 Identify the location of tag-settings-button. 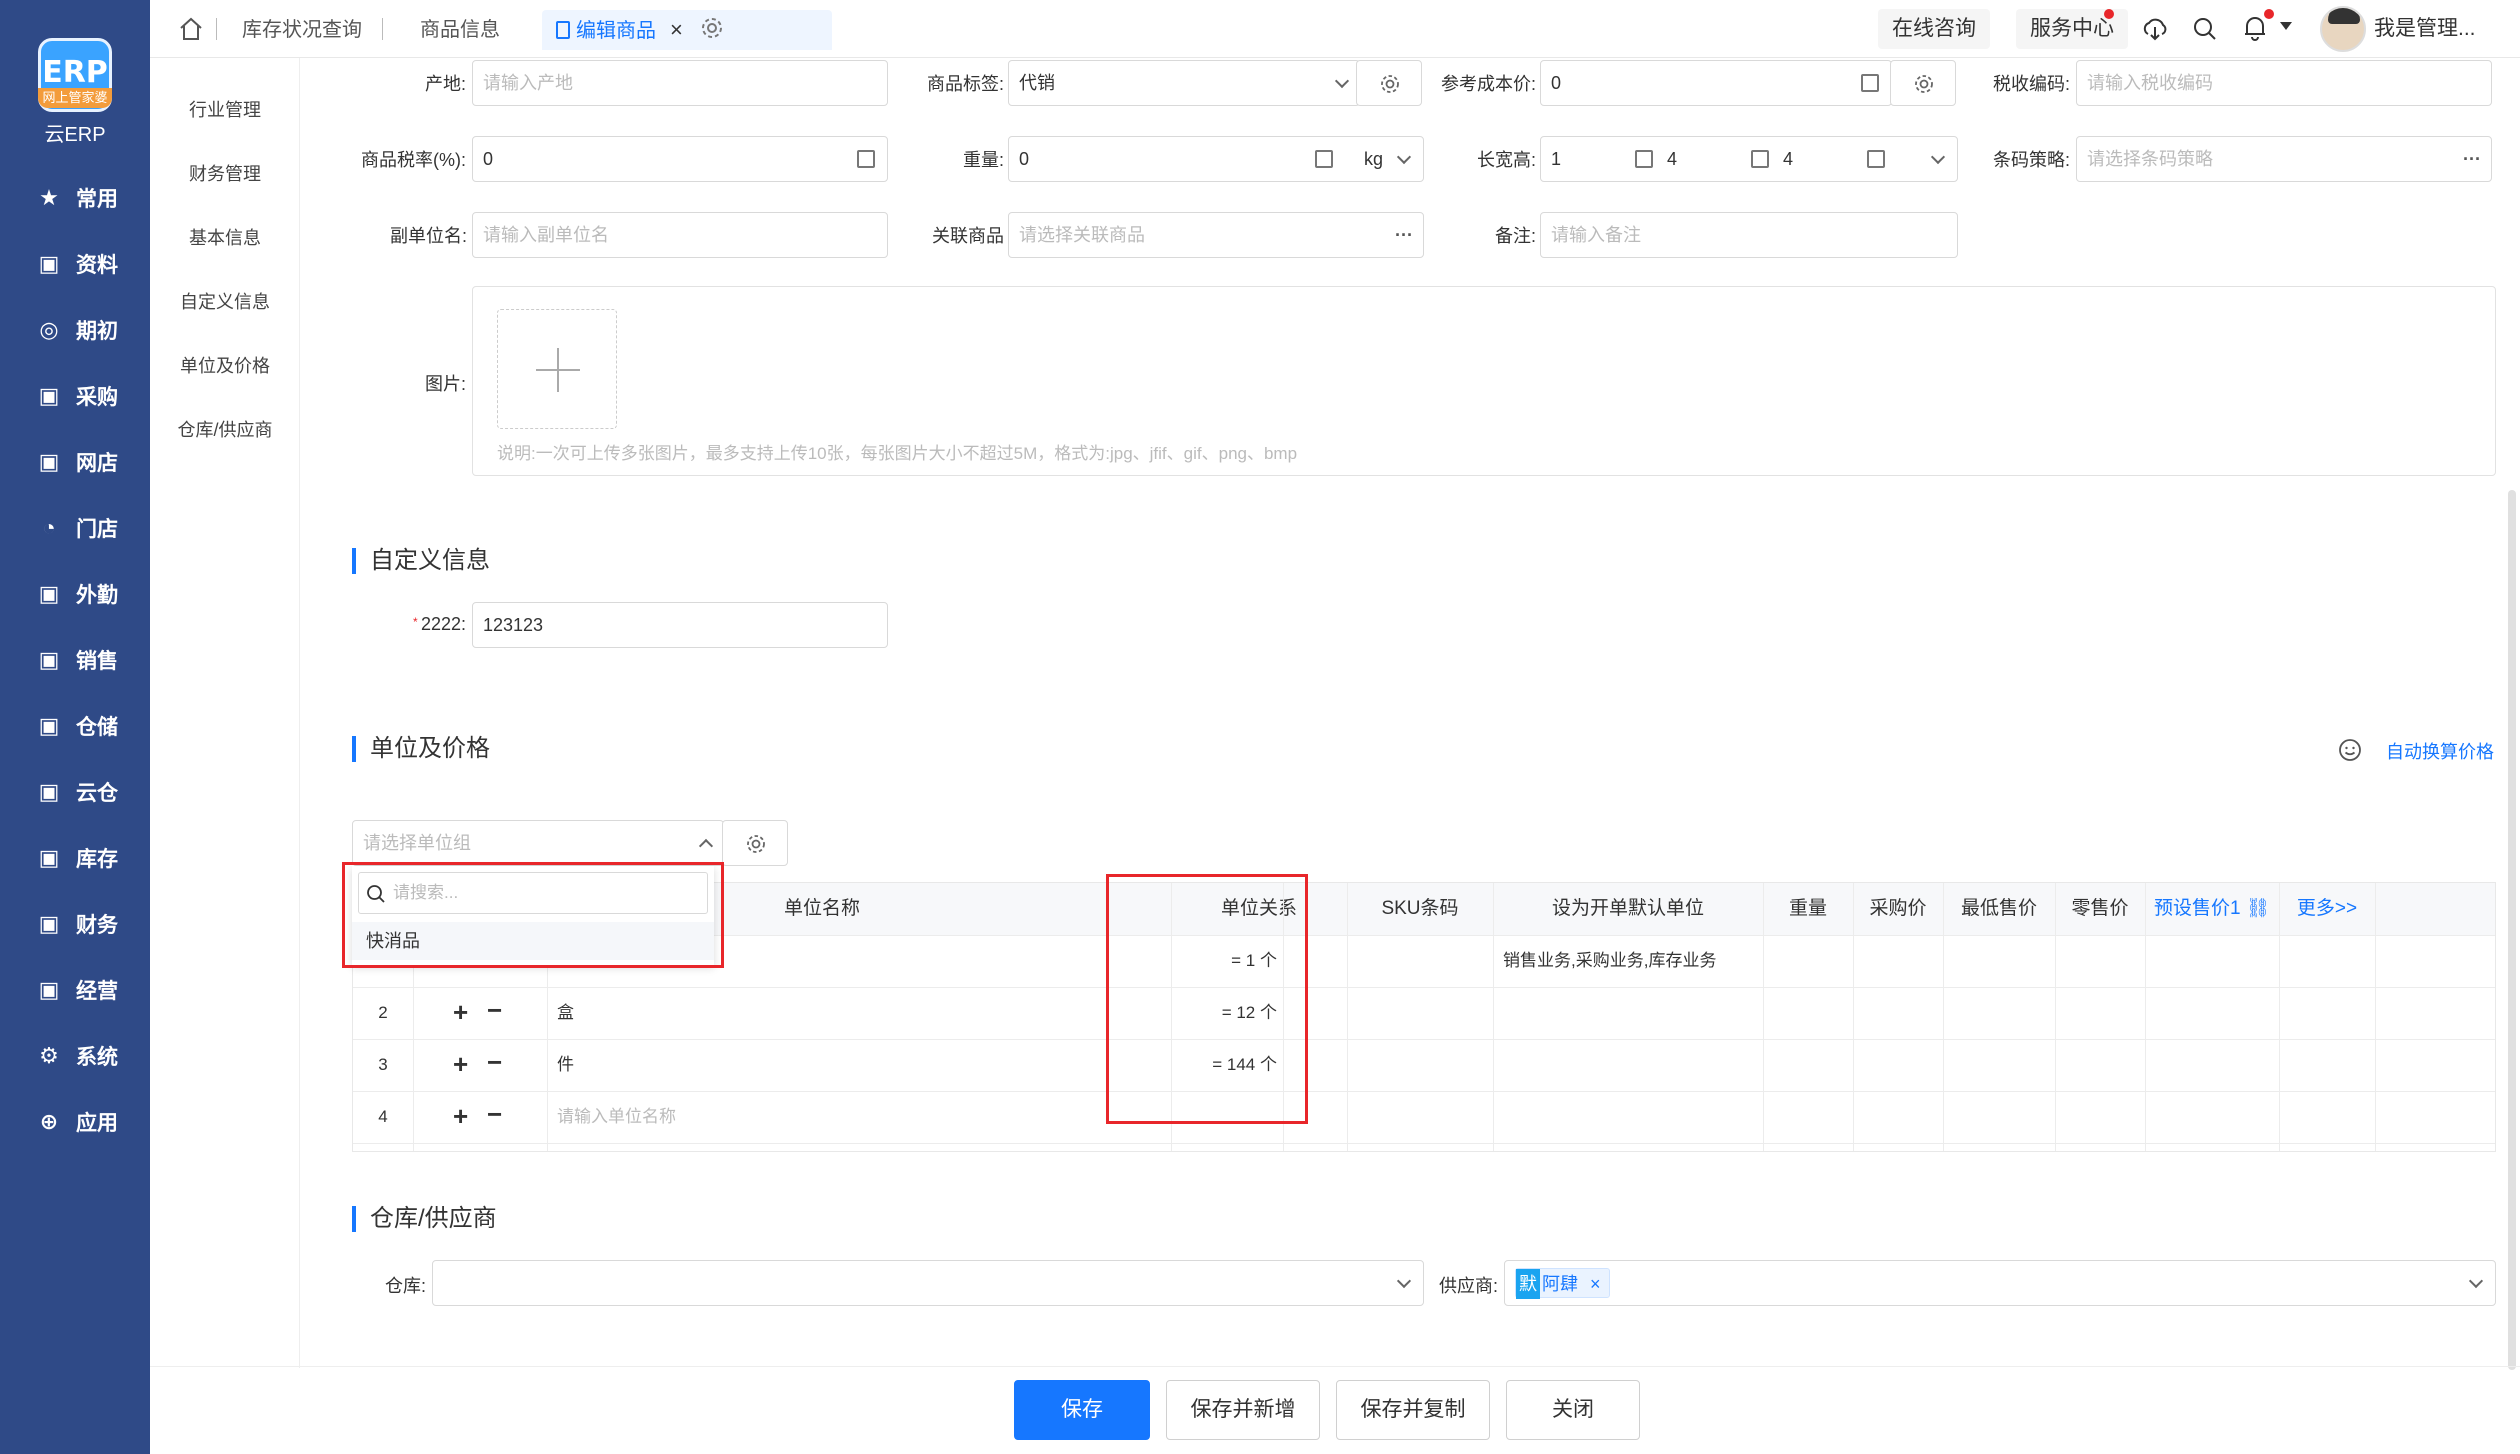
(1389, 83).